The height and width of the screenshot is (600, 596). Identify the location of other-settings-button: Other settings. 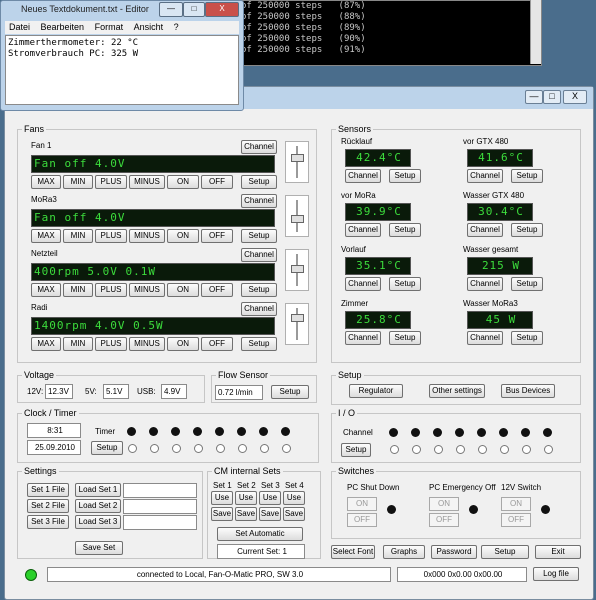
(457, 391).